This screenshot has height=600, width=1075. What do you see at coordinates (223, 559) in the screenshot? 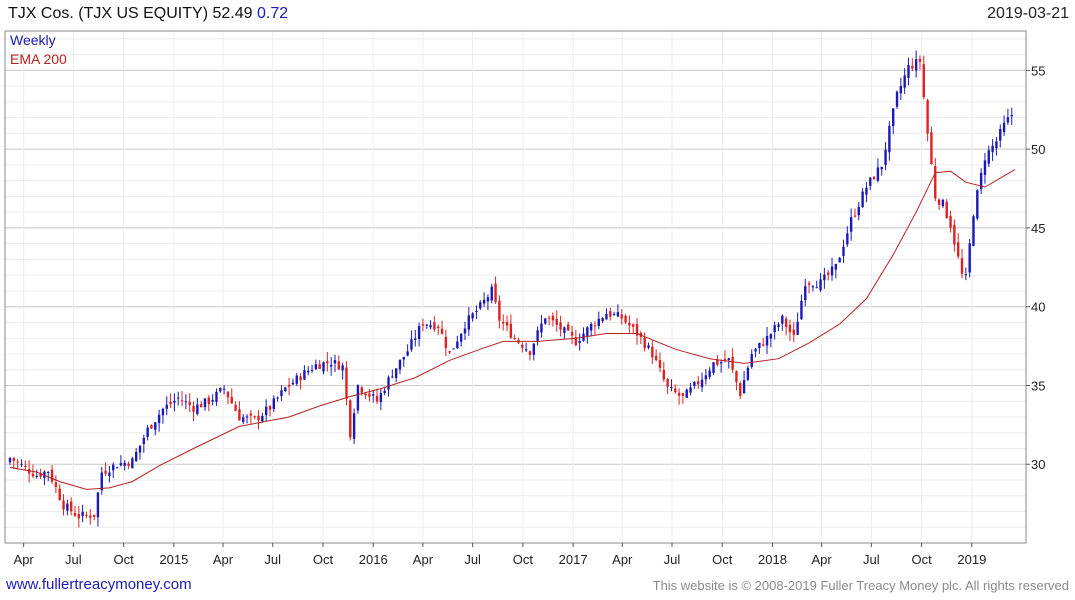
I see `x-tick-label: Apr` at bounding box center [223, 559].